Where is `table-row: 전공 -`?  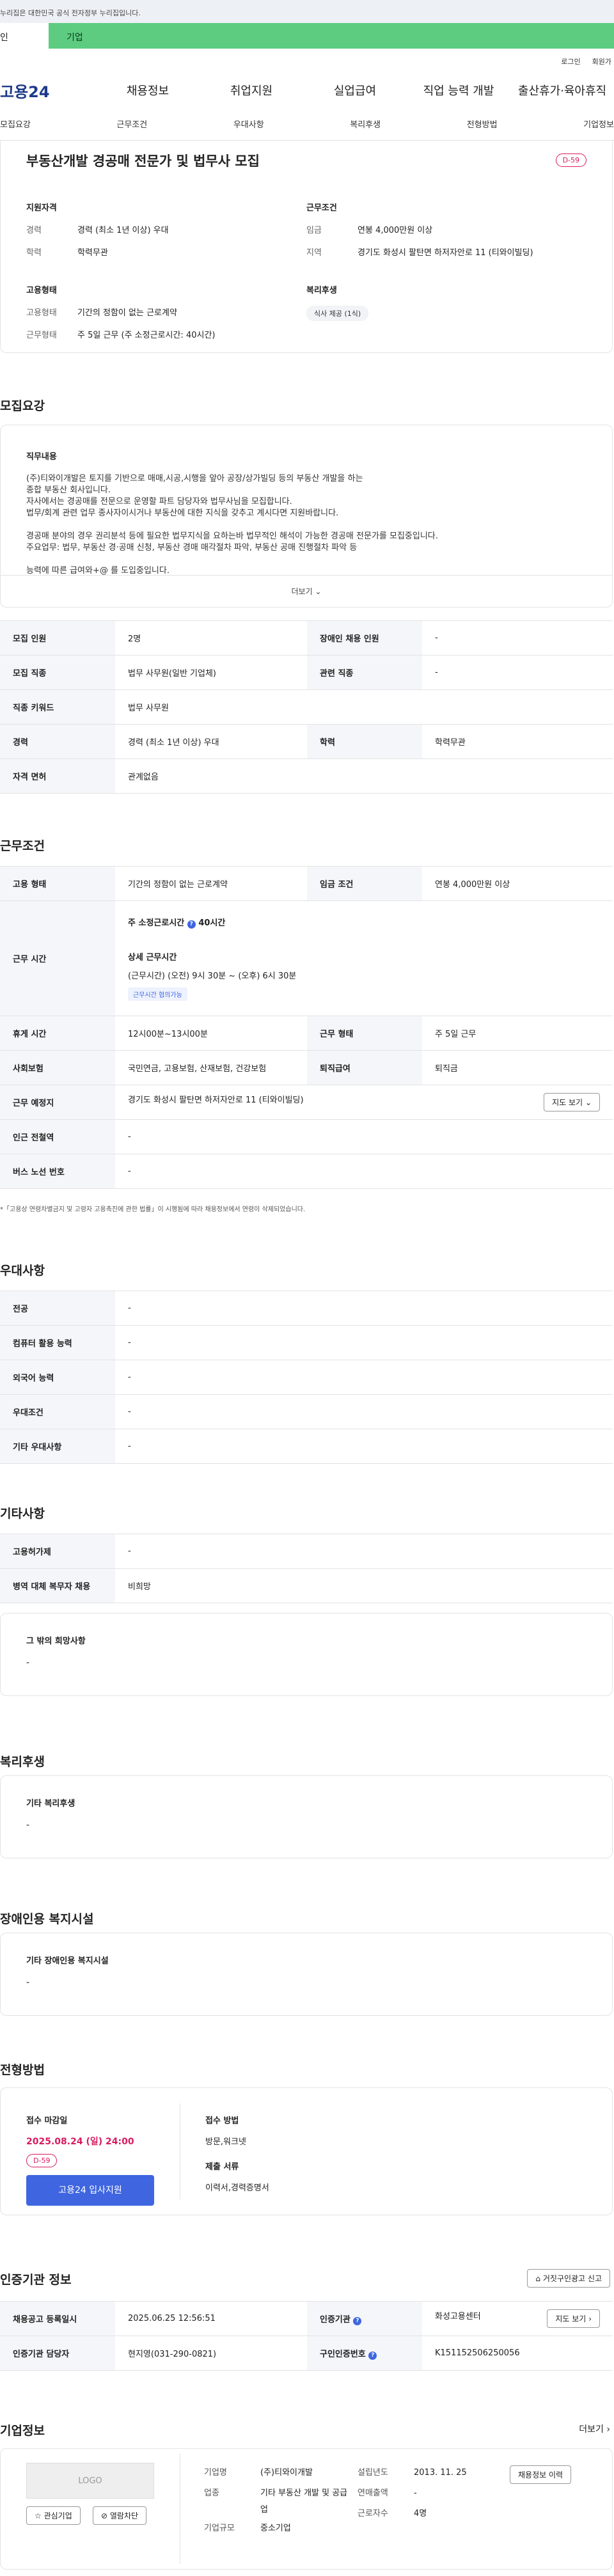
table-row: 전공 - is located at coordinates (306, 1308).